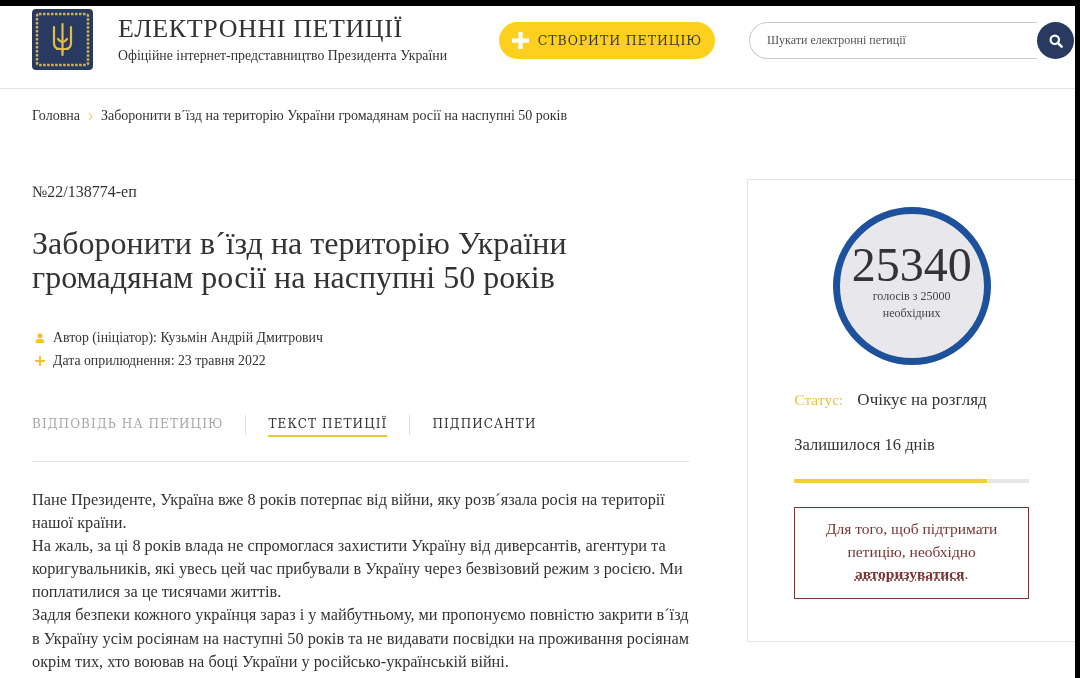 This screenshot has width=1080, height=678. I want to click on tab: ТЕКСТ ПЕТИЦІЇ, so click(328, 426).